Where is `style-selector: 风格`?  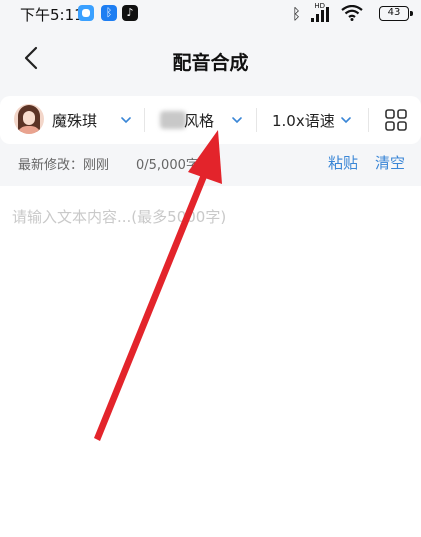
style-selector: 风格 is located at coordinates (201, 120).